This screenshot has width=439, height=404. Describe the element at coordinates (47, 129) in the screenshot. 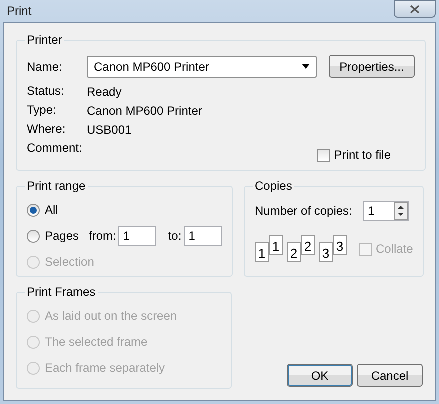

I see `info-label: Where:` at that location.